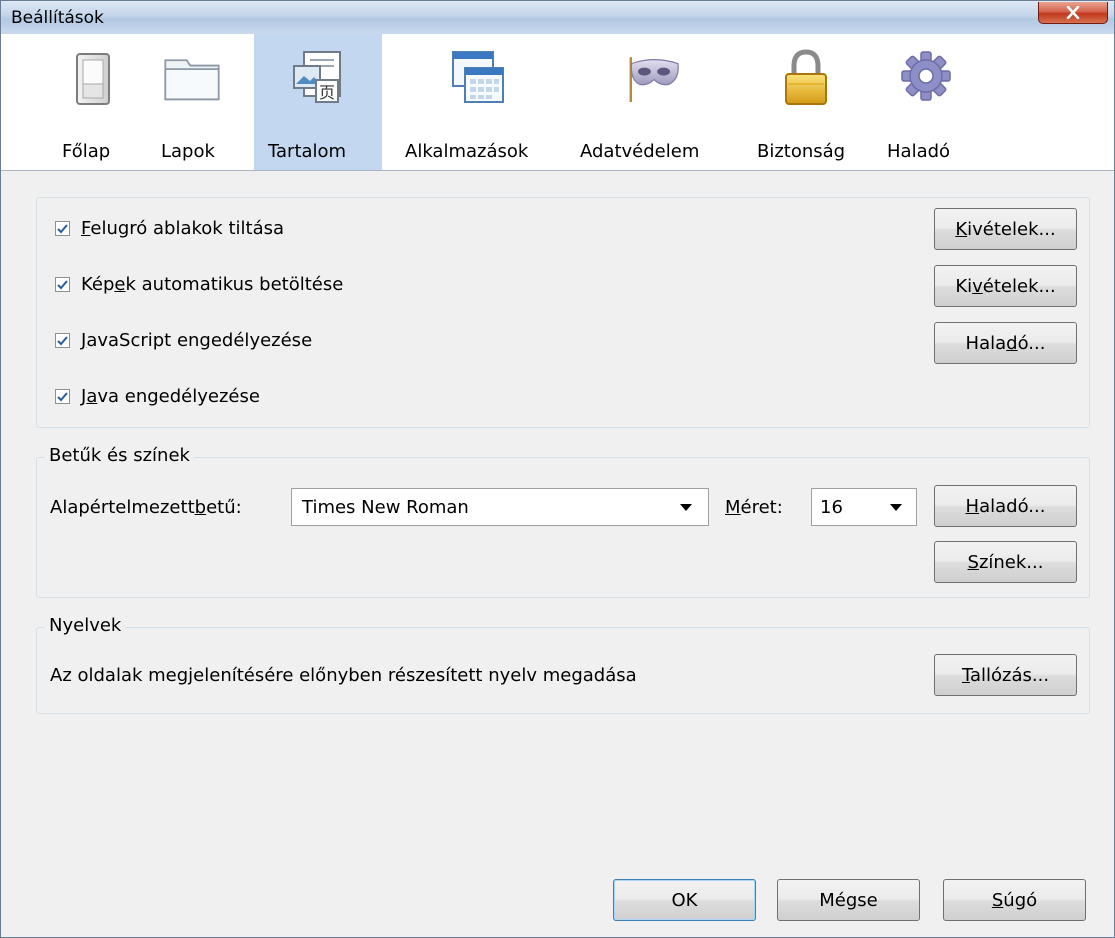  I want to click on javascript-option: JavaScript engedélyezése, so click(183, 340).